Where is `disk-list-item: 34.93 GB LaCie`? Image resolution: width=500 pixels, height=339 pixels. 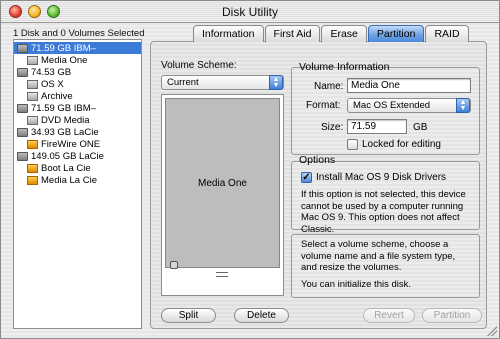 disk-list-item: 34.93 GB LaCie is located at coordinates (77, 132).